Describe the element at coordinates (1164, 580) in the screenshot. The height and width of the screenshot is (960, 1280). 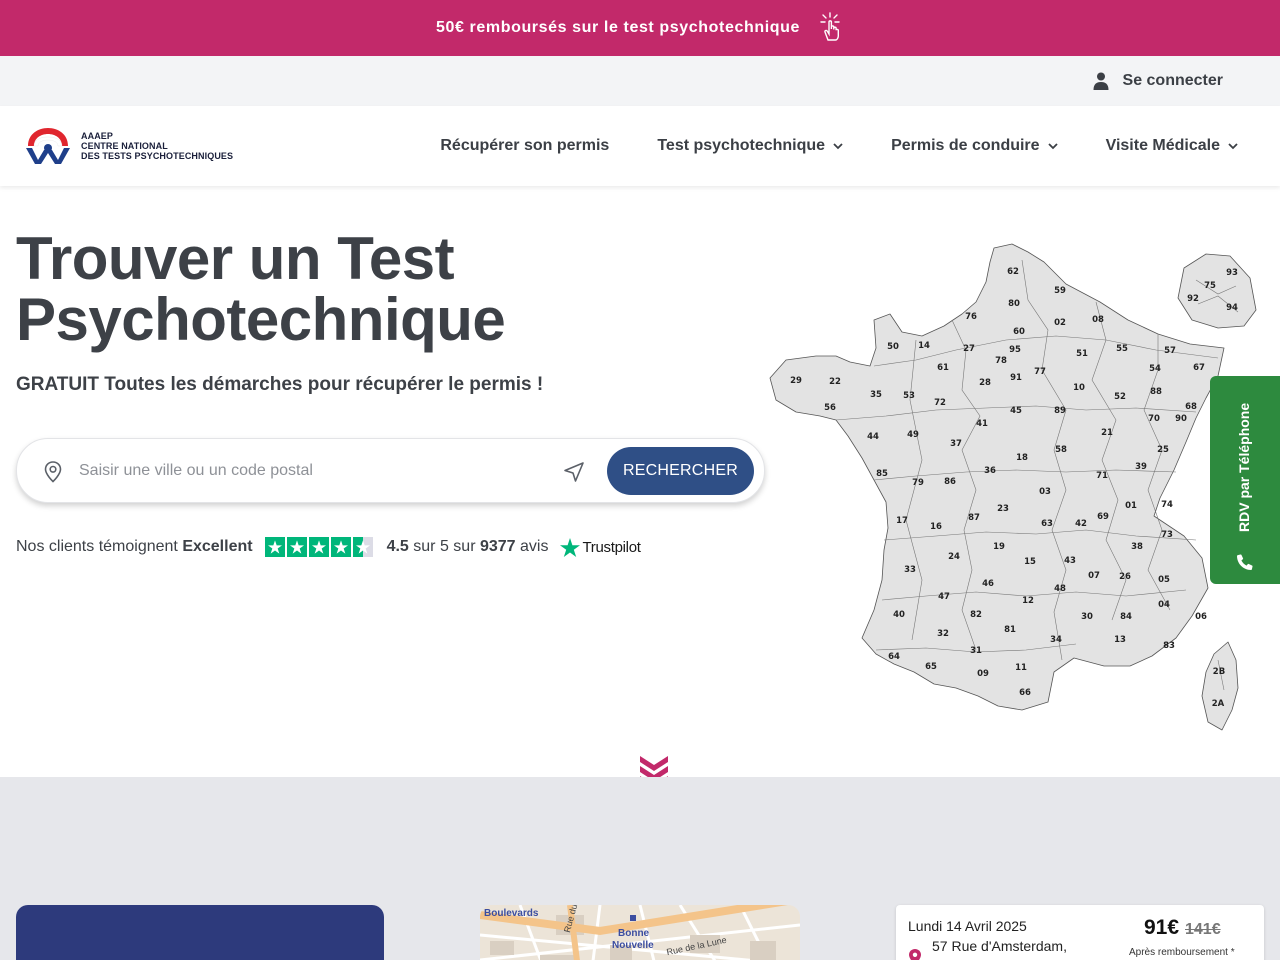
I see `department-label-05: 05` at that location.